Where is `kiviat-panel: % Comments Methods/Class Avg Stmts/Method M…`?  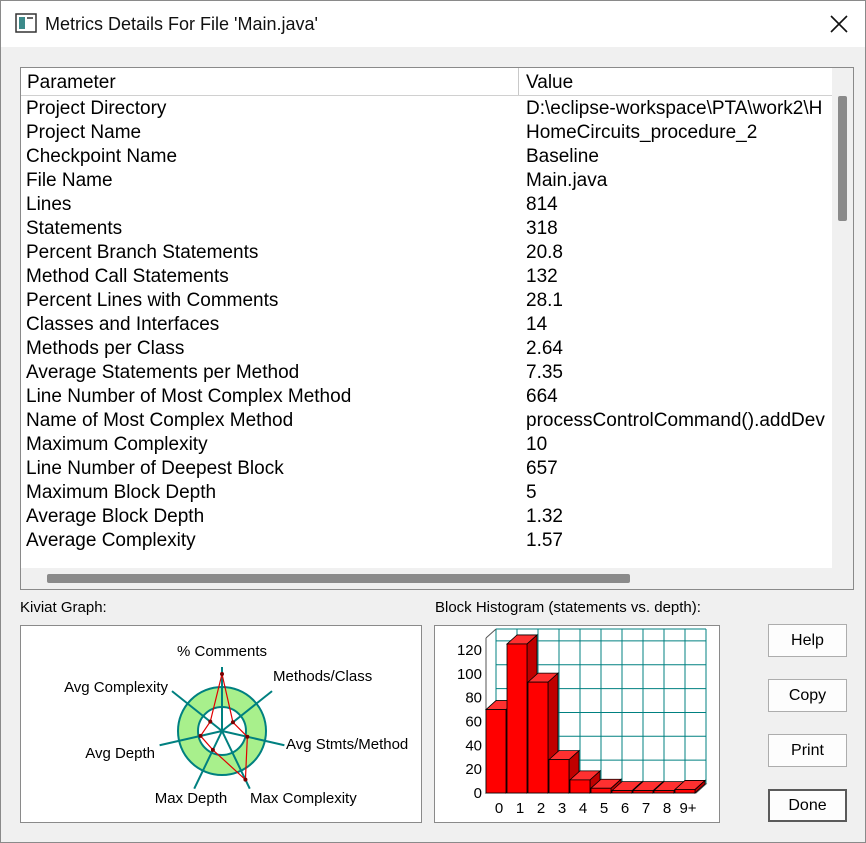
kiviat-panel: % Comments Methods/Class Avg Stmts/Method M… is located at coordinates (221, 724).